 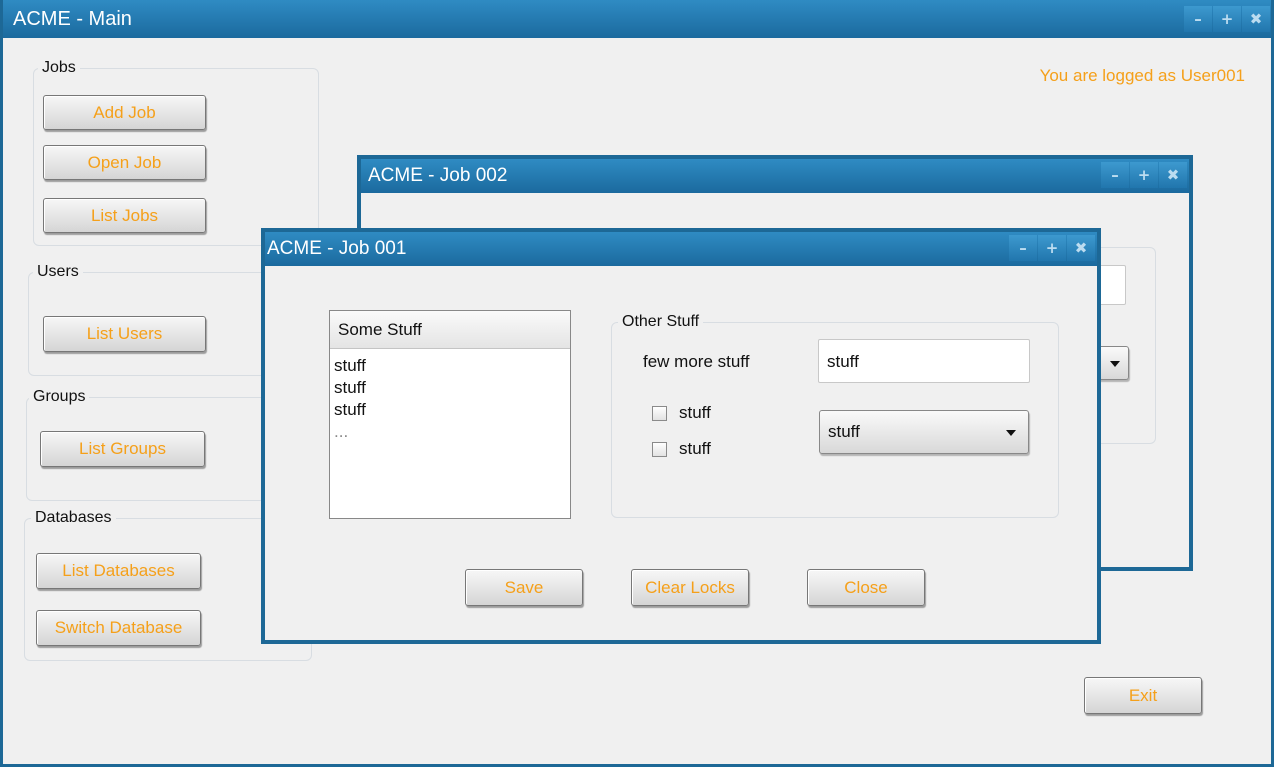 I want to click on job002-window-controls: – + ✖, so click(x=1143, y=175).